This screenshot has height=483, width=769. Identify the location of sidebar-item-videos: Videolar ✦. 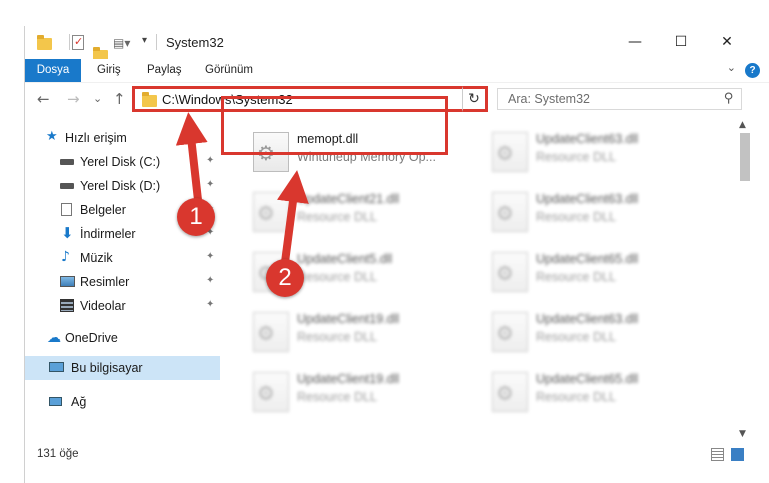
(122, 306).